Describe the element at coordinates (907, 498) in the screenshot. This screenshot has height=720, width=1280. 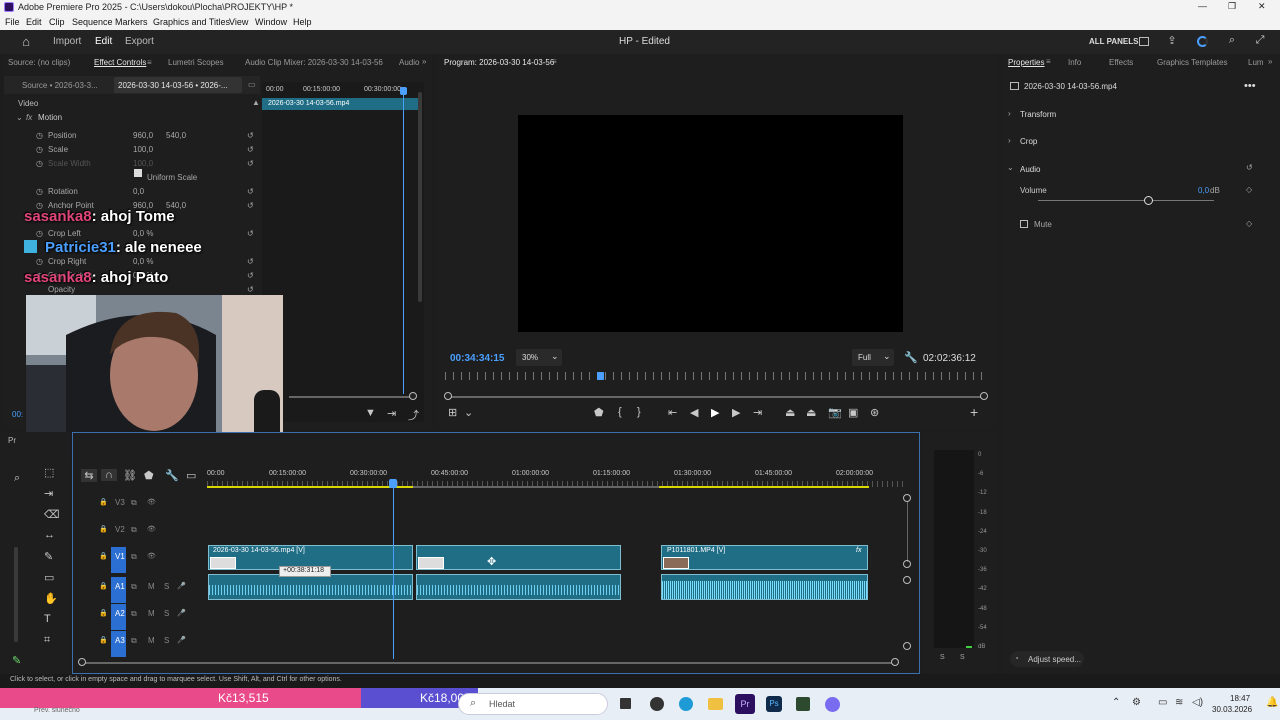
I see `v-scroll-handle` at that location.